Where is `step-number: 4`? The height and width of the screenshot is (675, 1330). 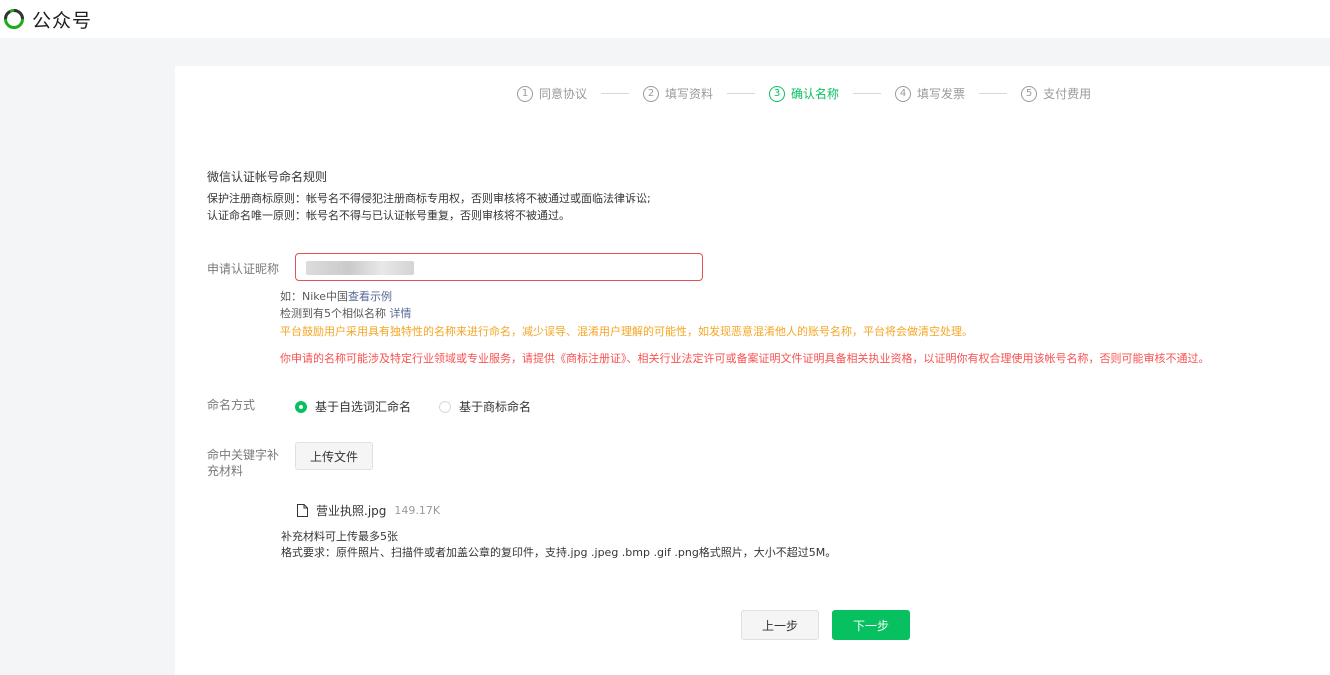 step-number: 4 is located at coordinates (903, 93).